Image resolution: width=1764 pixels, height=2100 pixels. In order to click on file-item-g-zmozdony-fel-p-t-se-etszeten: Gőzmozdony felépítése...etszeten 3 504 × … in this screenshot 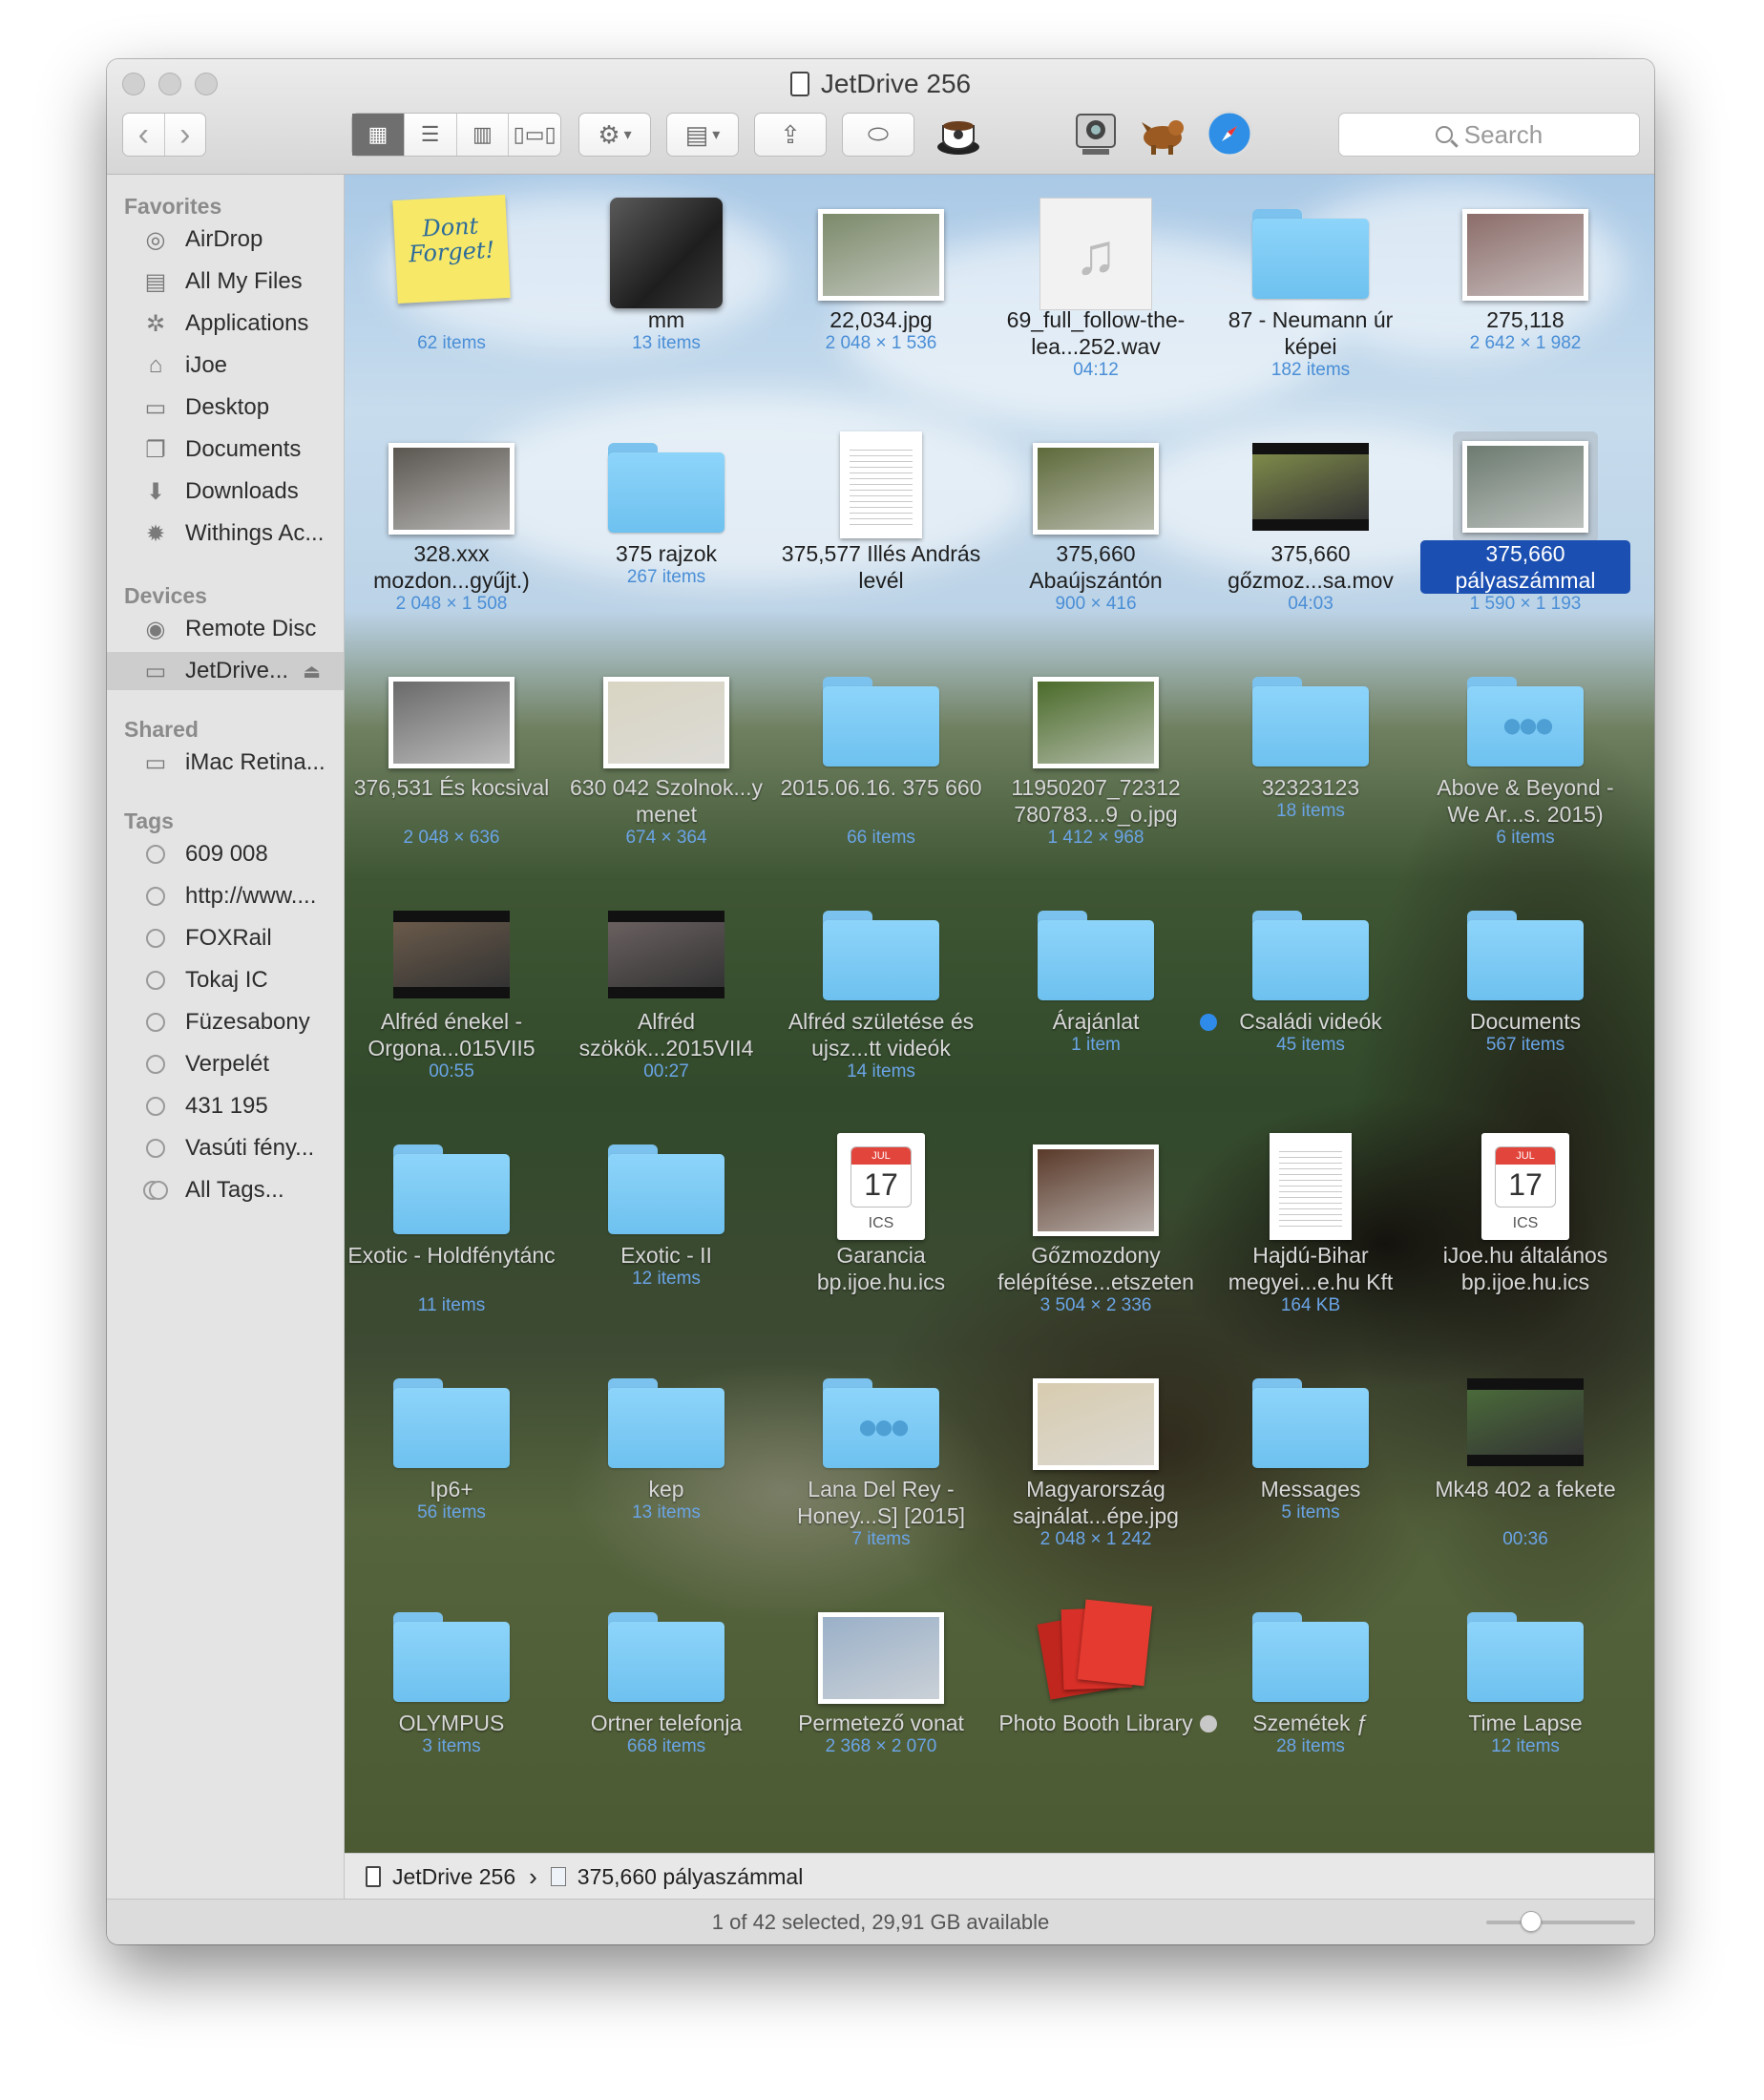, I will do `click(1096, 1225)`.